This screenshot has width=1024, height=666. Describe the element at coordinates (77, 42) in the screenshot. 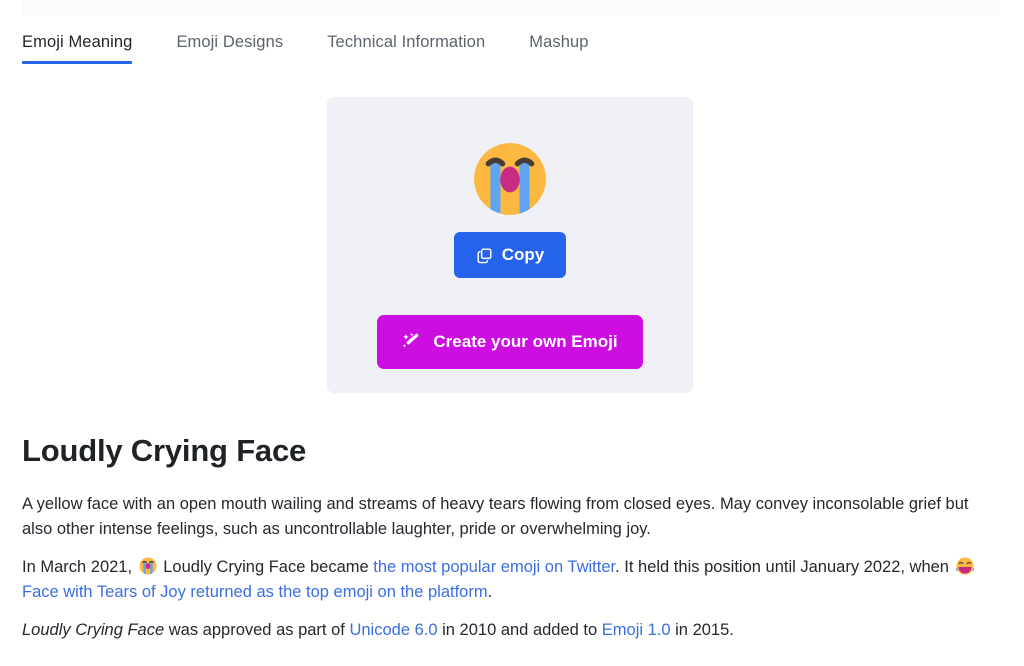

I see `tab-label: Emoji Meaning` at that location.